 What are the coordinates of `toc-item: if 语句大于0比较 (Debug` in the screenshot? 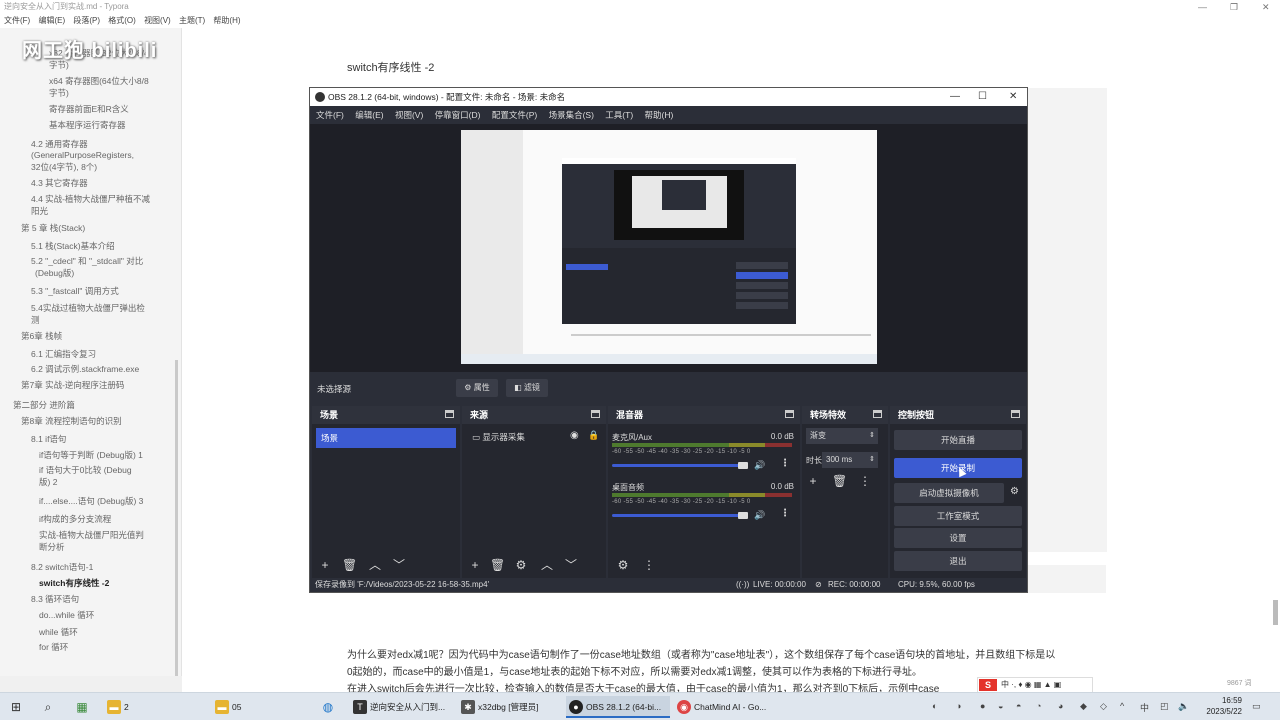 It's located at (85, 470).